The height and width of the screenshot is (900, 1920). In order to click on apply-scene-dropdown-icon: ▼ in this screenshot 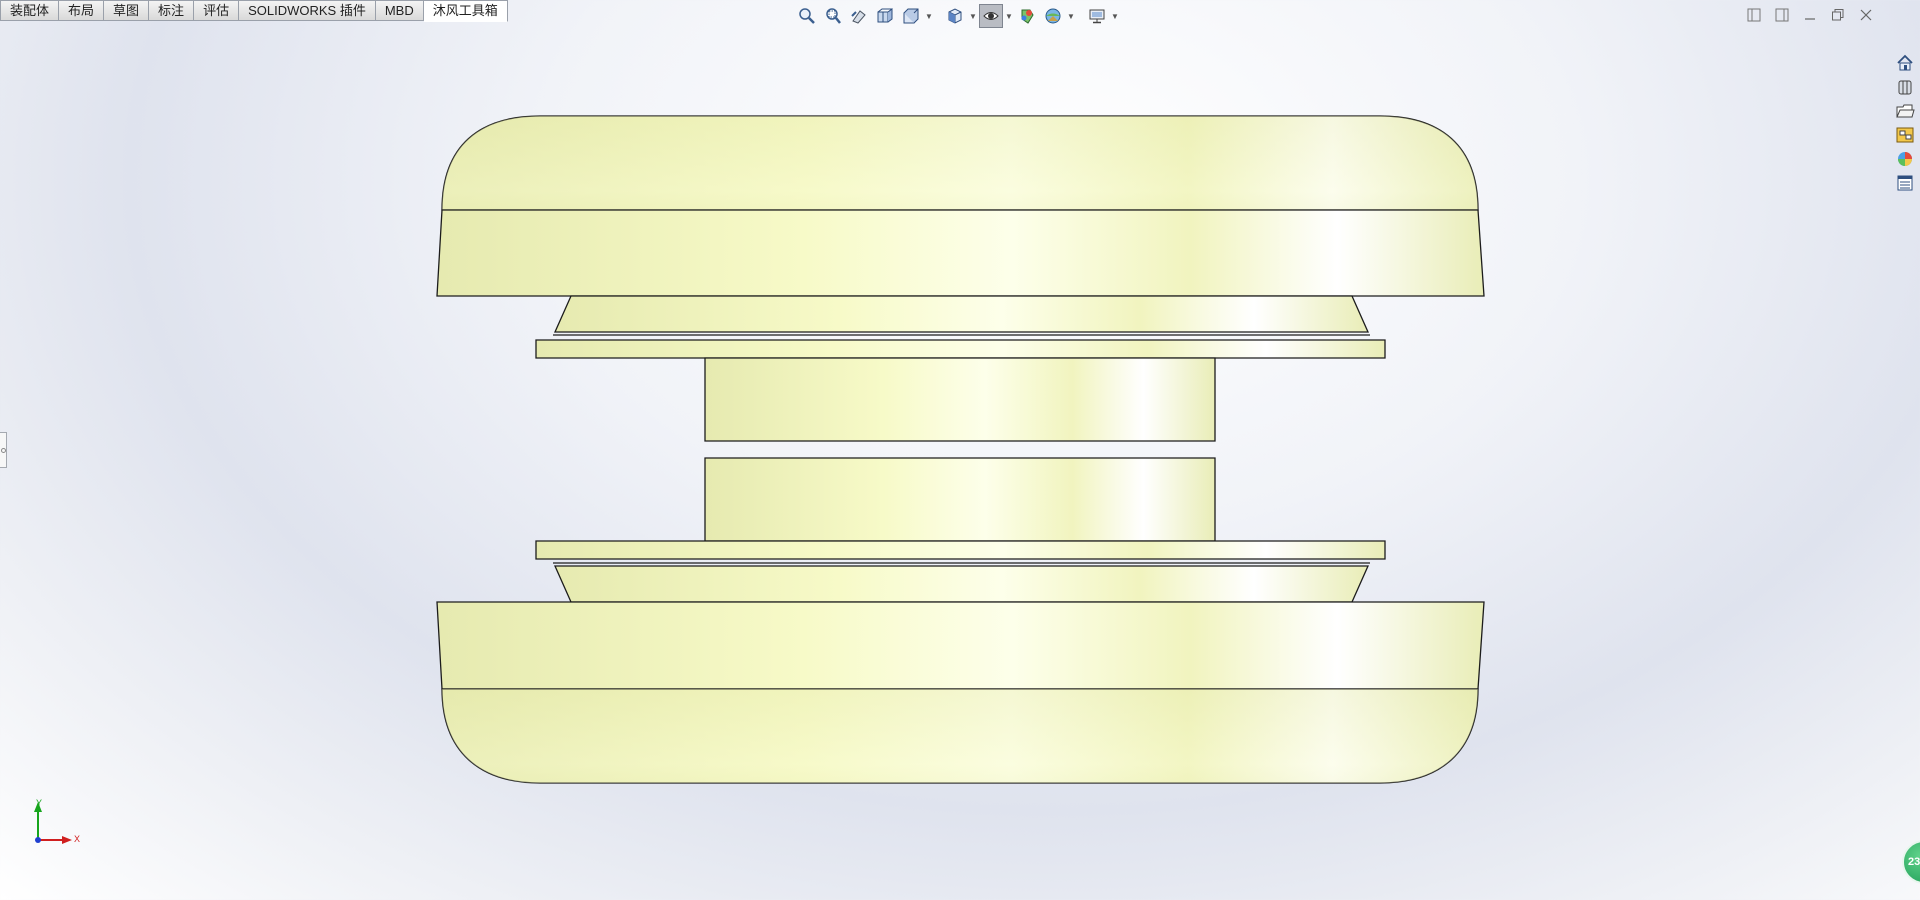, I will do `click(1071, 16)`.